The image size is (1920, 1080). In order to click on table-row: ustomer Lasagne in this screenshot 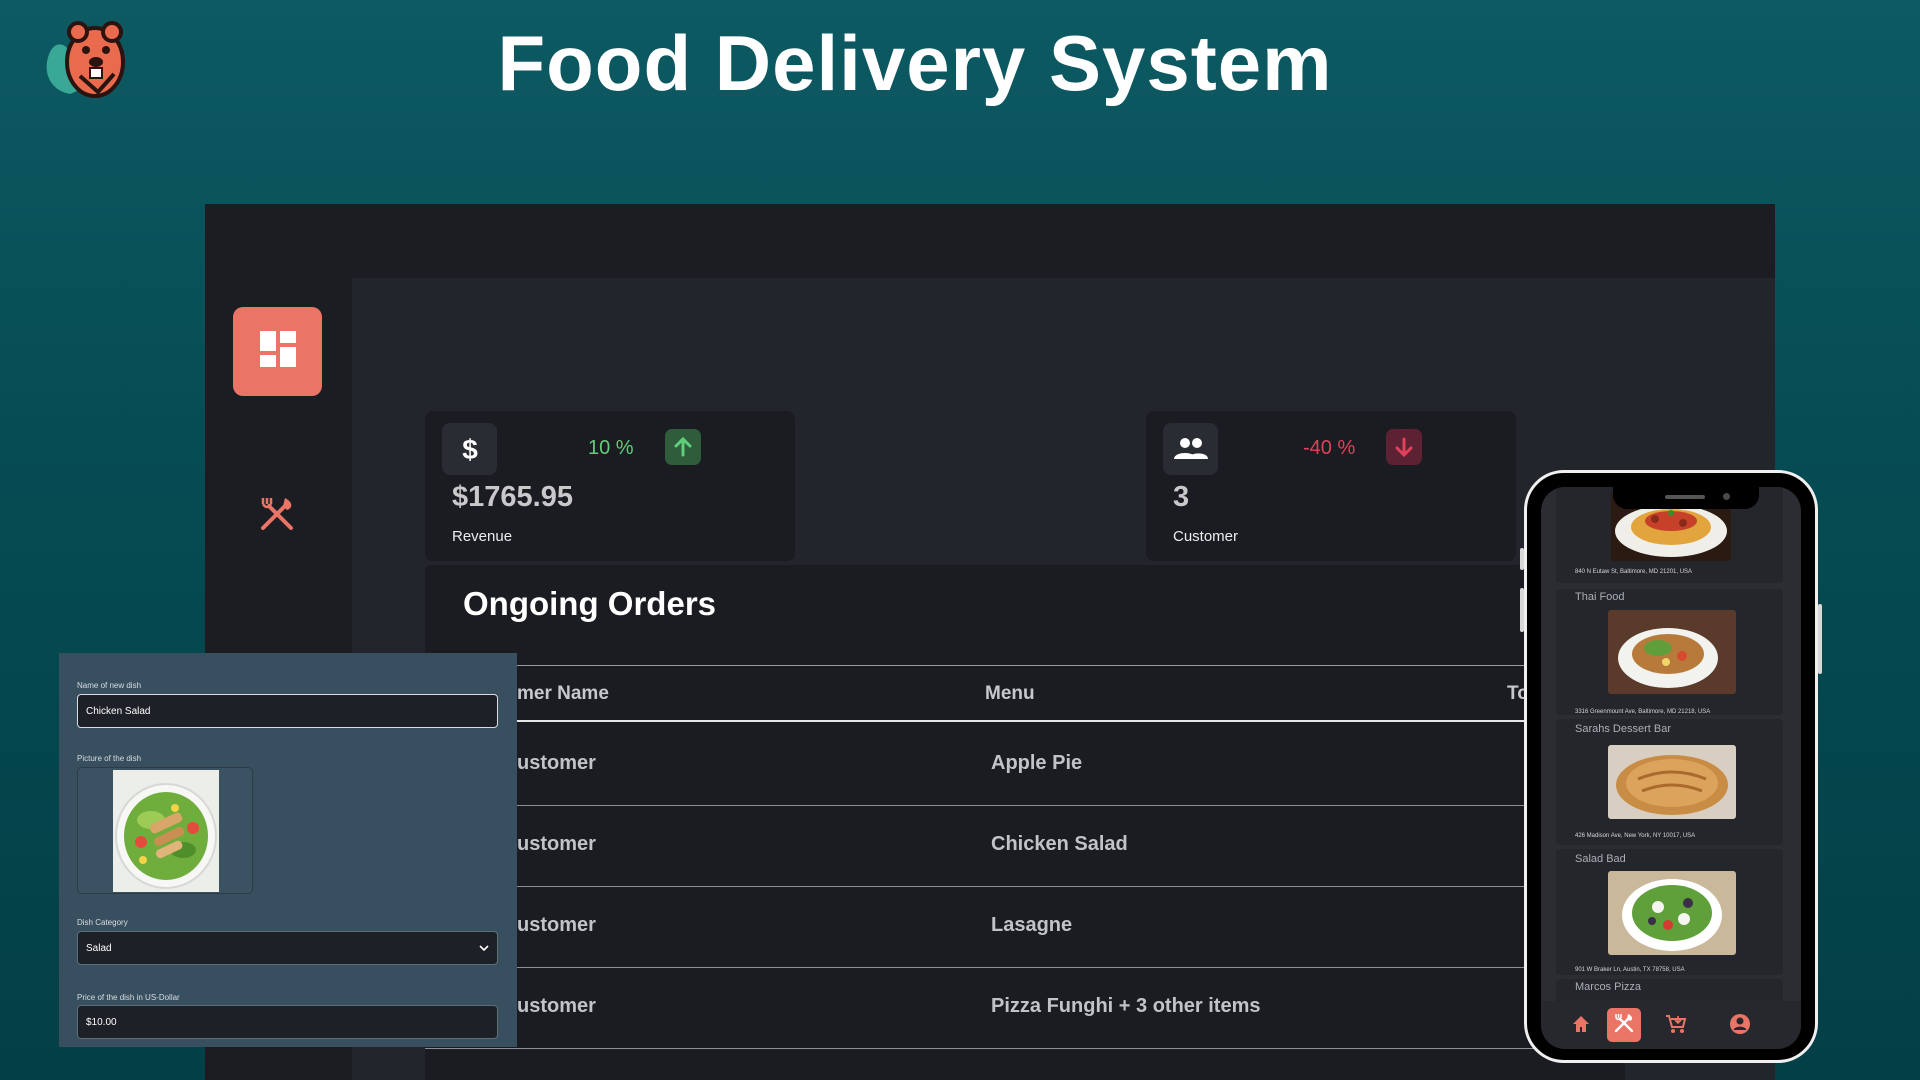, I will do `click(1025, 928)`.